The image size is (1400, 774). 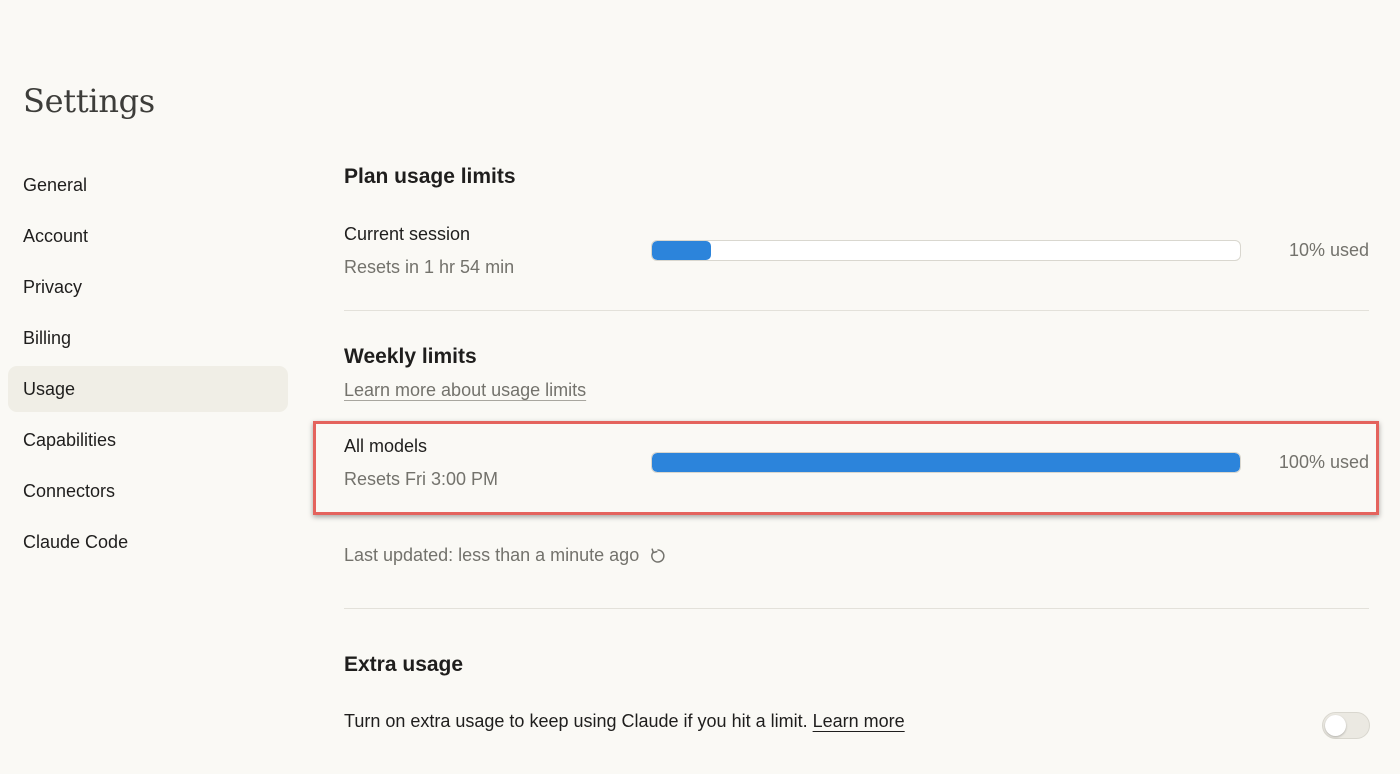 What do you see at coordinates (148, 185) in the screenshot?
I see `sidebar-item-general: General` at bounding box center [148, 185].